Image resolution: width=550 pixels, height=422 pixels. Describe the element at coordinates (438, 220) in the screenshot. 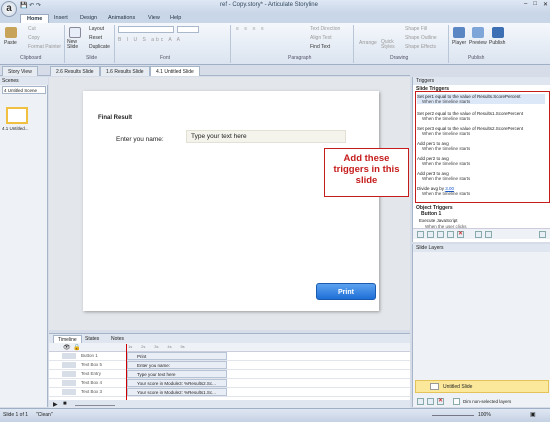

I see `object-trigger-action: Execute JavaScript` at that location.